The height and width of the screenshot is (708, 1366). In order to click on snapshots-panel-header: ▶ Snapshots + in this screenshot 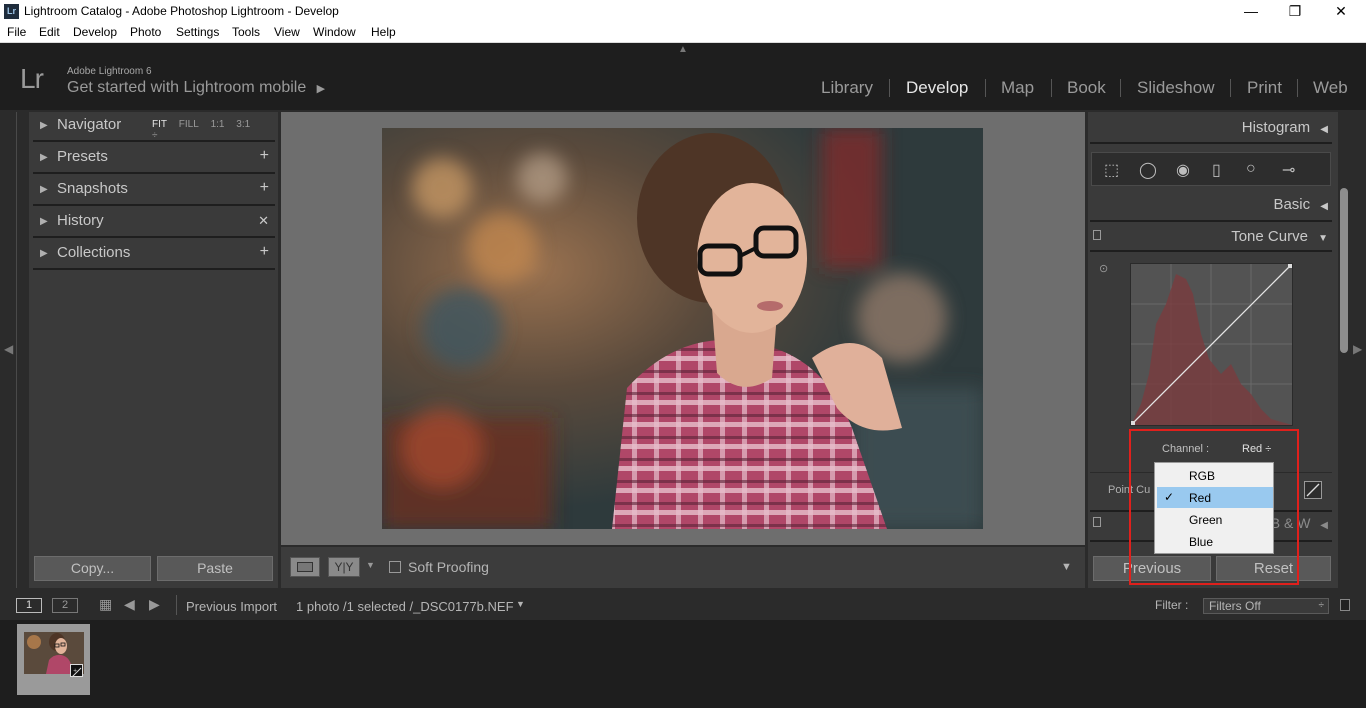, I will do `click(154, 191)`.